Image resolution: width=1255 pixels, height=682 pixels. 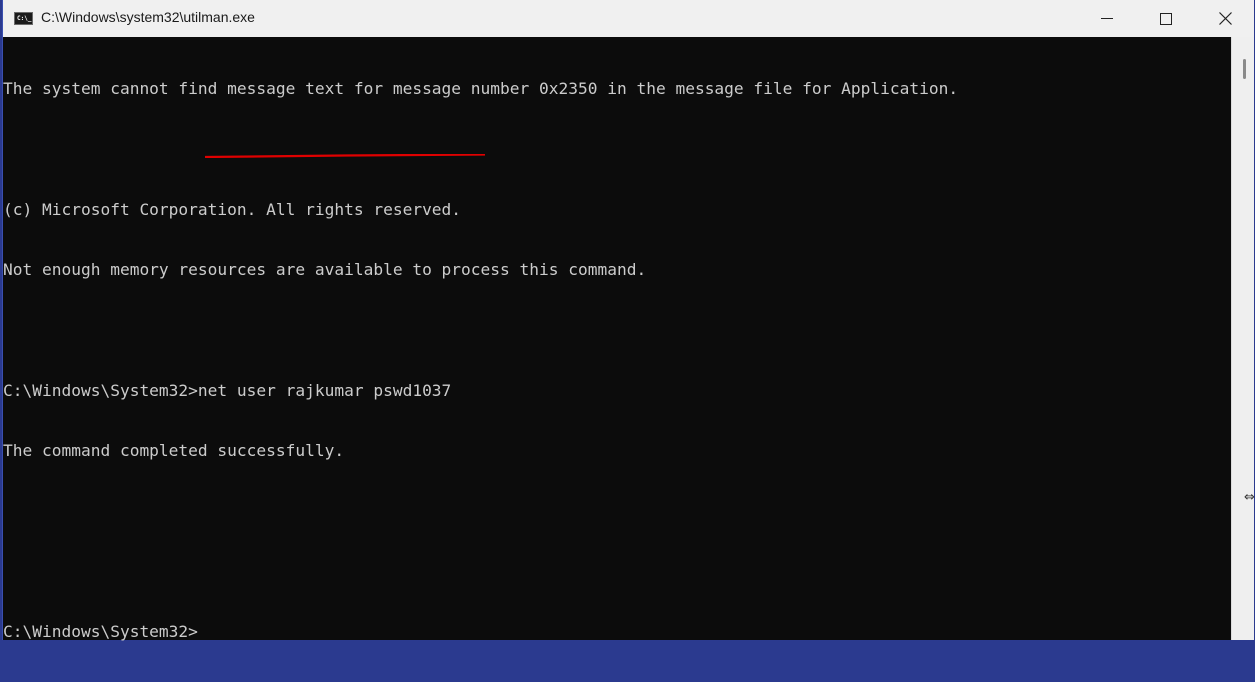 What do you see at coordinates (1249, 497) in the screenshot?
I see `resize-cursor-icon: ⇔` at bounding box center [1249, 497].